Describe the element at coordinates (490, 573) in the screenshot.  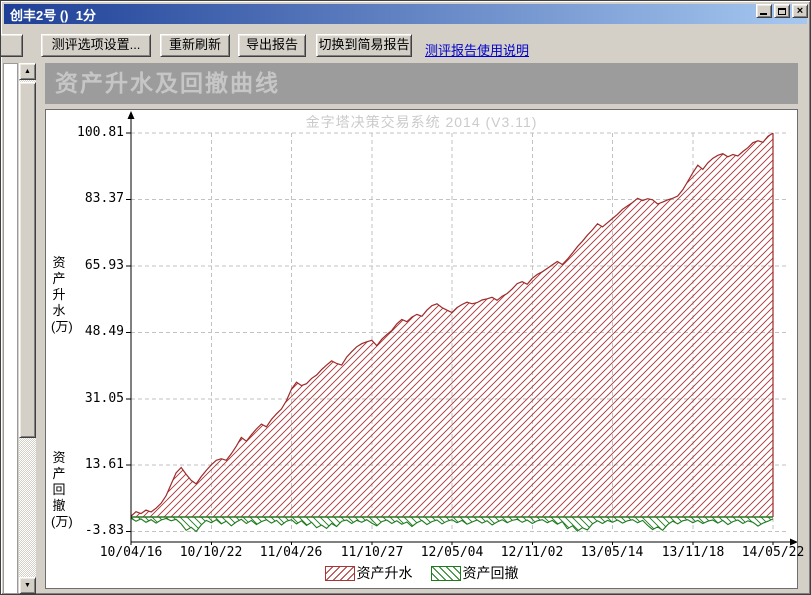
I see `legend-label: 资产回撤` at that location.